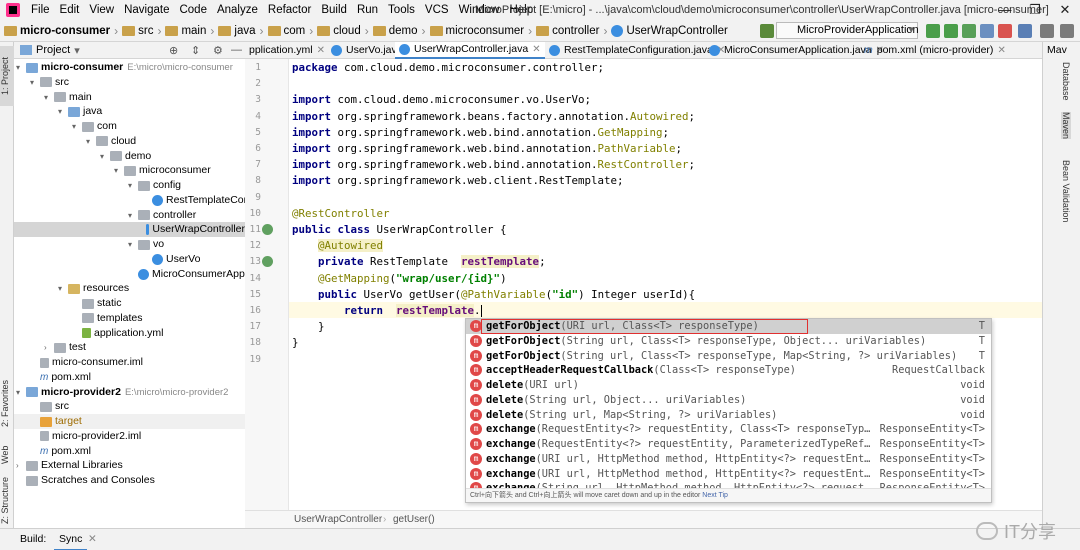 The image size is (1080, 550). I want to click on editor-tab: RestTemplateConfiguration.java ✕, so click(637, 50).